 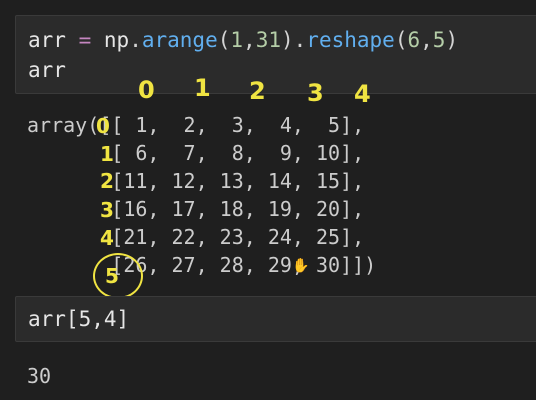 What do you see at coordinates (107, 154) in the screenshot?
I see `annotation-row-index: 1` at bounding box center [107, 154].